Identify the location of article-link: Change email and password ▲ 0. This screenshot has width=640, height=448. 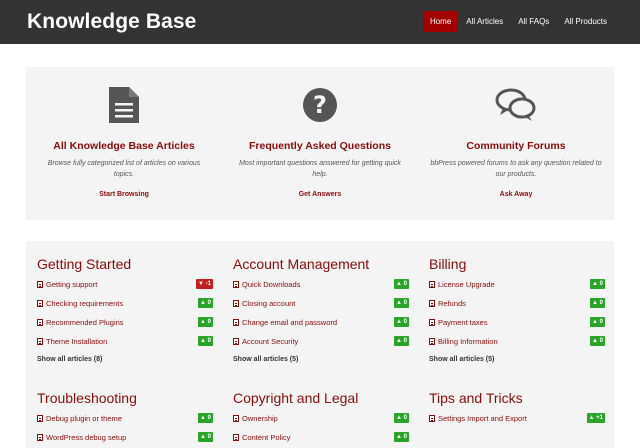
(321, 322).